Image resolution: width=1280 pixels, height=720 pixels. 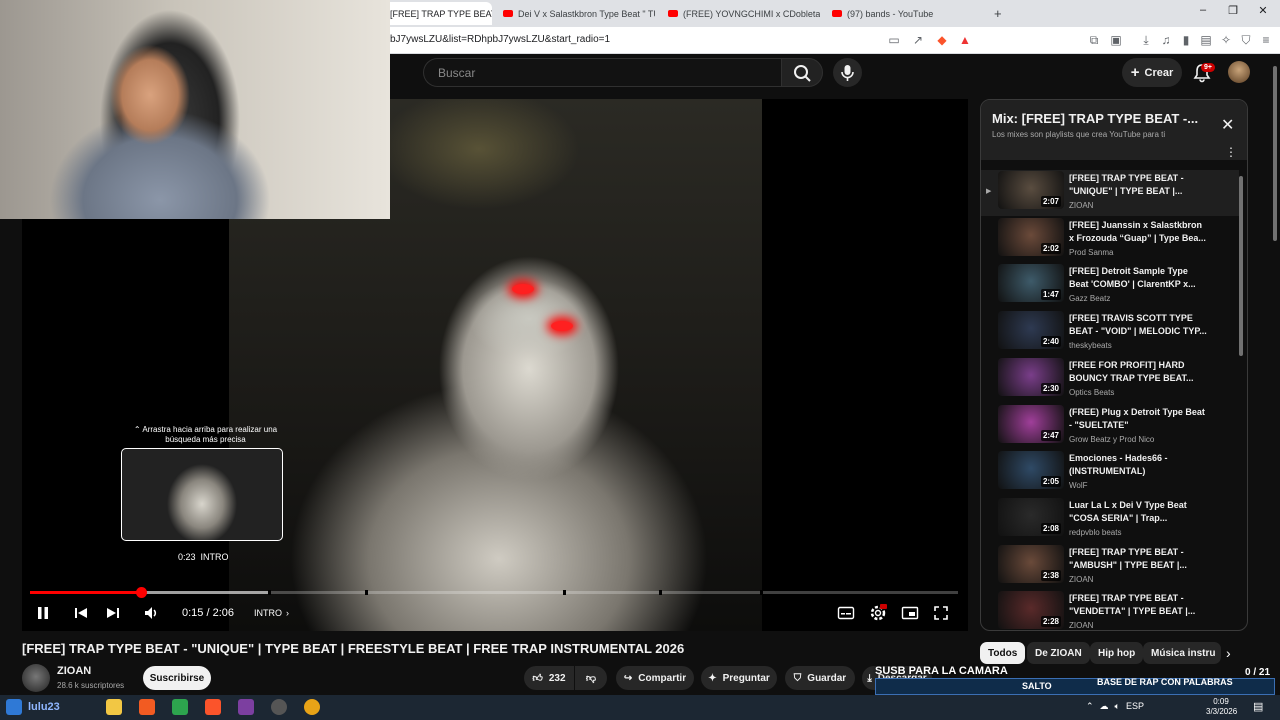 I want to click on playlist-item-title: Emociones - Hades66 - (INSTRUMENTAL), so click(x=1139, y=465).